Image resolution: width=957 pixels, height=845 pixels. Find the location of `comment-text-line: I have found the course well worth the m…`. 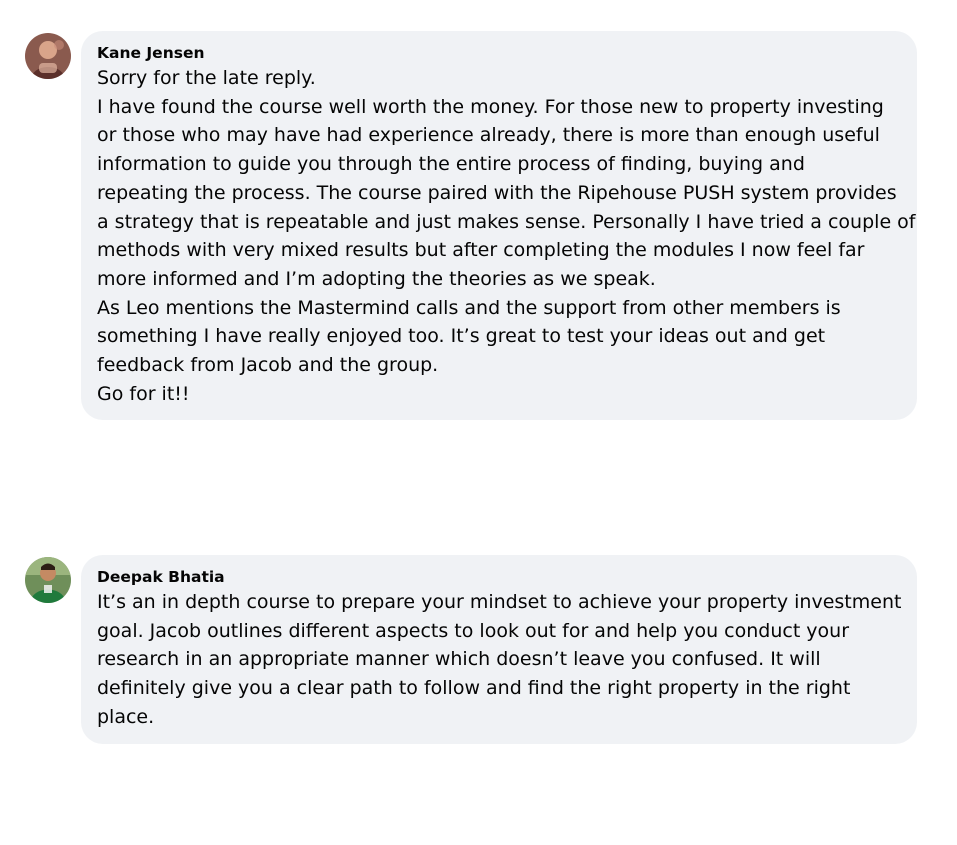

comment-text-line: I have found the course well worth the m… is located at coordinates (490, 106).